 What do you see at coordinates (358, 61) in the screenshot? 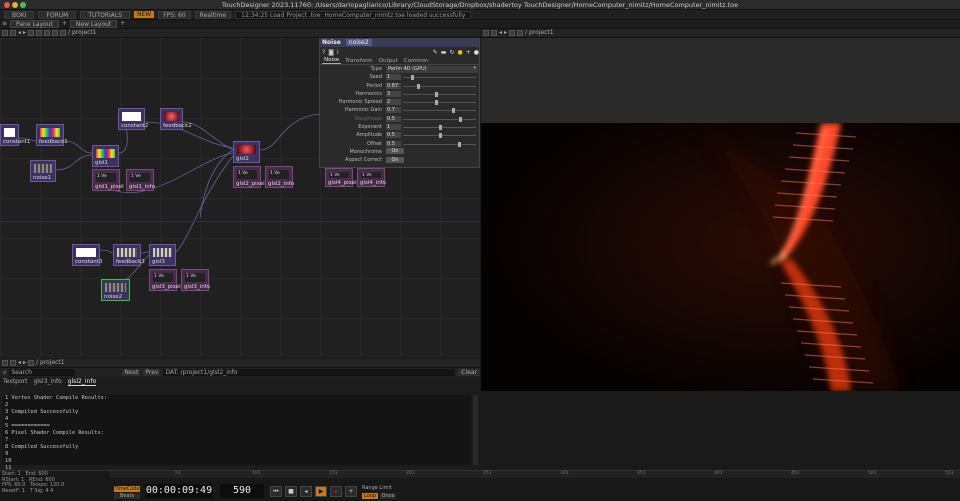
I see `tab-transform: Transform` at bounding box center [358, 61].